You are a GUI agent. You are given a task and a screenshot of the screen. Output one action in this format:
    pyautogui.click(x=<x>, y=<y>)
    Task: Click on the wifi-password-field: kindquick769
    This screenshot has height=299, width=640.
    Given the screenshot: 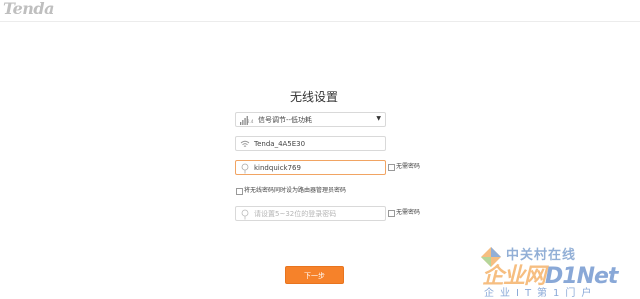 What is the action you would take?
    pyautogui.click(x=310, y=167)
    